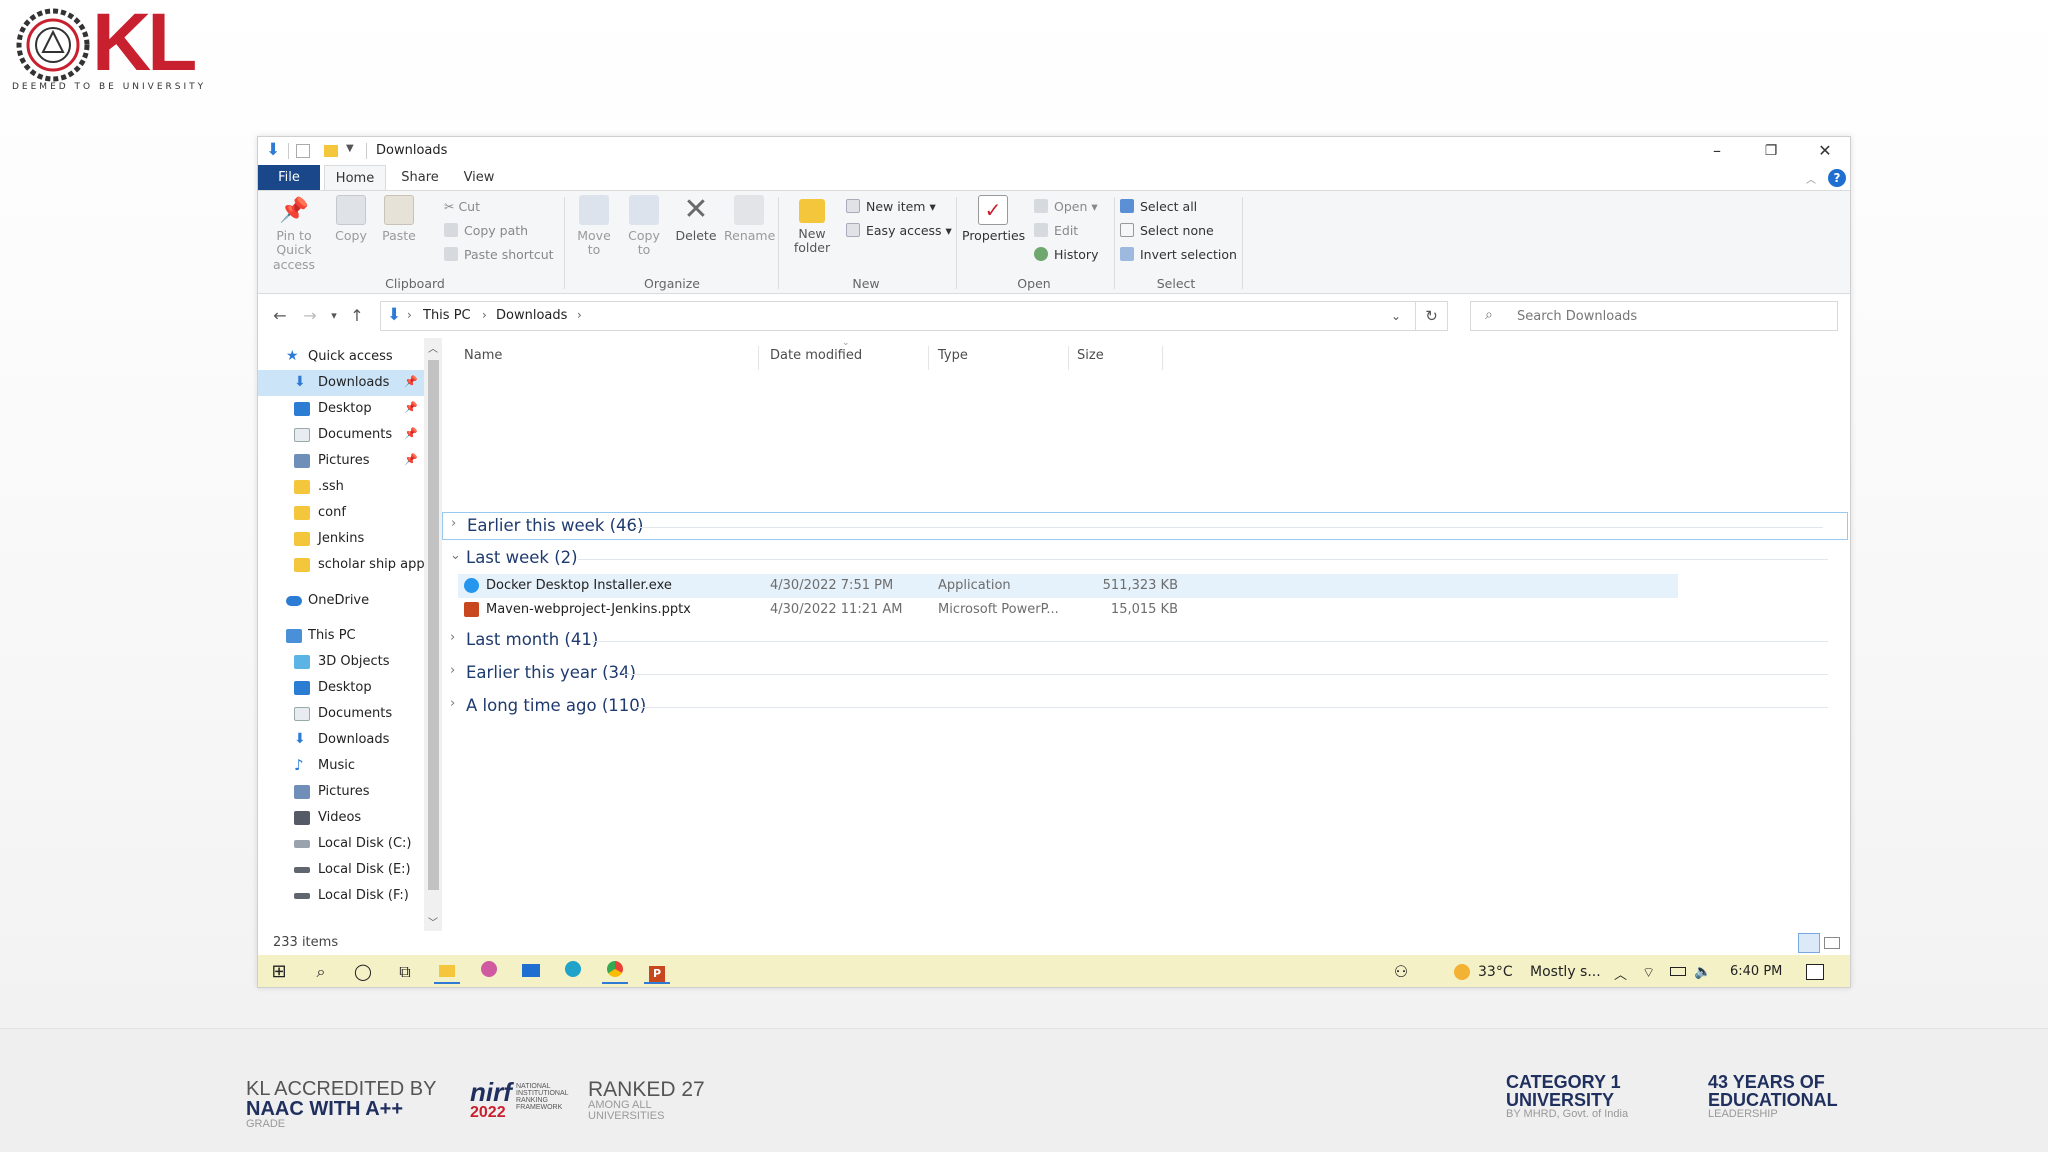 The width and height of the screenshot is (2048, 1152). What do you see at coordinates (351, 219) in the screenshot?
I see `copy-button: Copy` at bounding box center [351, 219].